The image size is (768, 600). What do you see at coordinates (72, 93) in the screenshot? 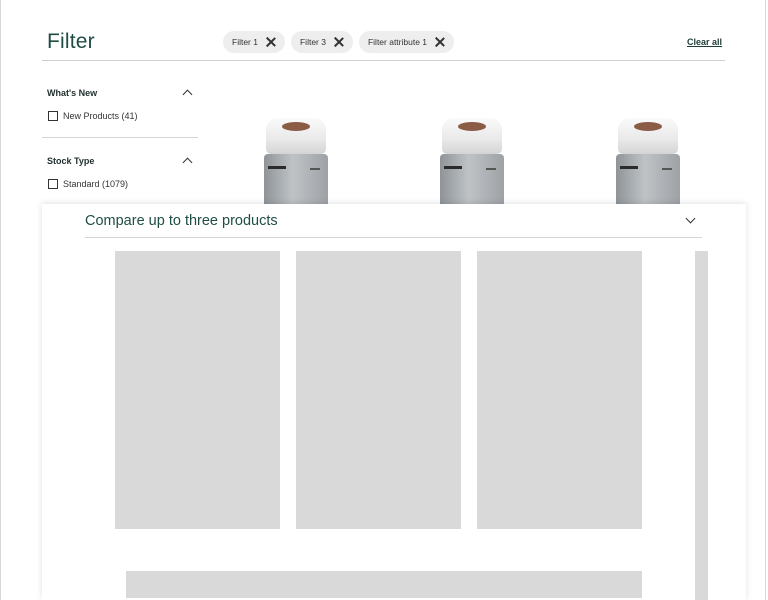
I see `facet-title-whats-new: What's New` at bounding box center [72, 93].